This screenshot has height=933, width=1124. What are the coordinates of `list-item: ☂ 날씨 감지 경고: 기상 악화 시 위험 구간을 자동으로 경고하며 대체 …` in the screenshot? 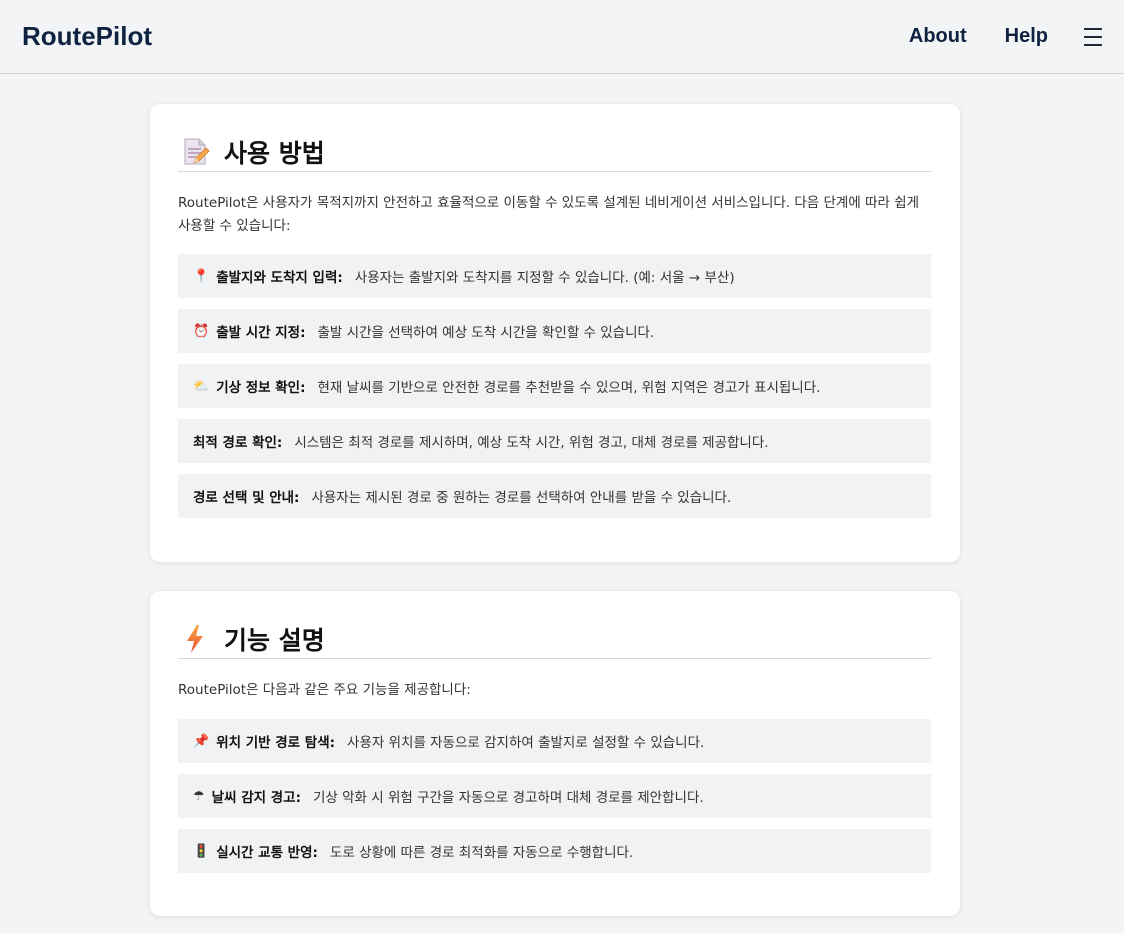 It's located at (554, 796).